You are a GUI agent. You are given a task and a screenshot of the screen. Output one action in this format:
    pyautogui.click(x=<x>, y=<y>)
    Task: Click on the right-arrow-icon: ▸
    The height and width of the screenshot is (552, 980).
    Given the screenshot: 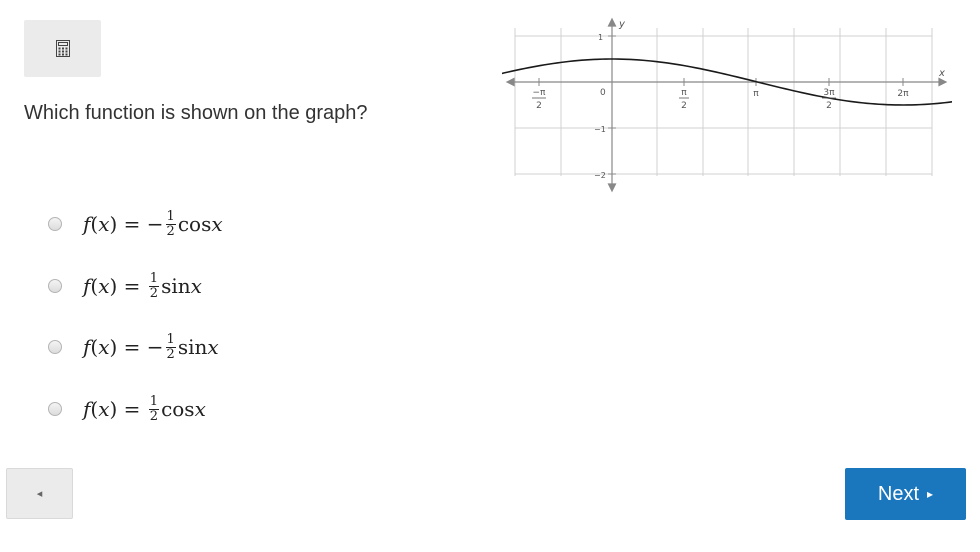 What is the action you would take?
    pyautogui.click(x=930, y=494)
    